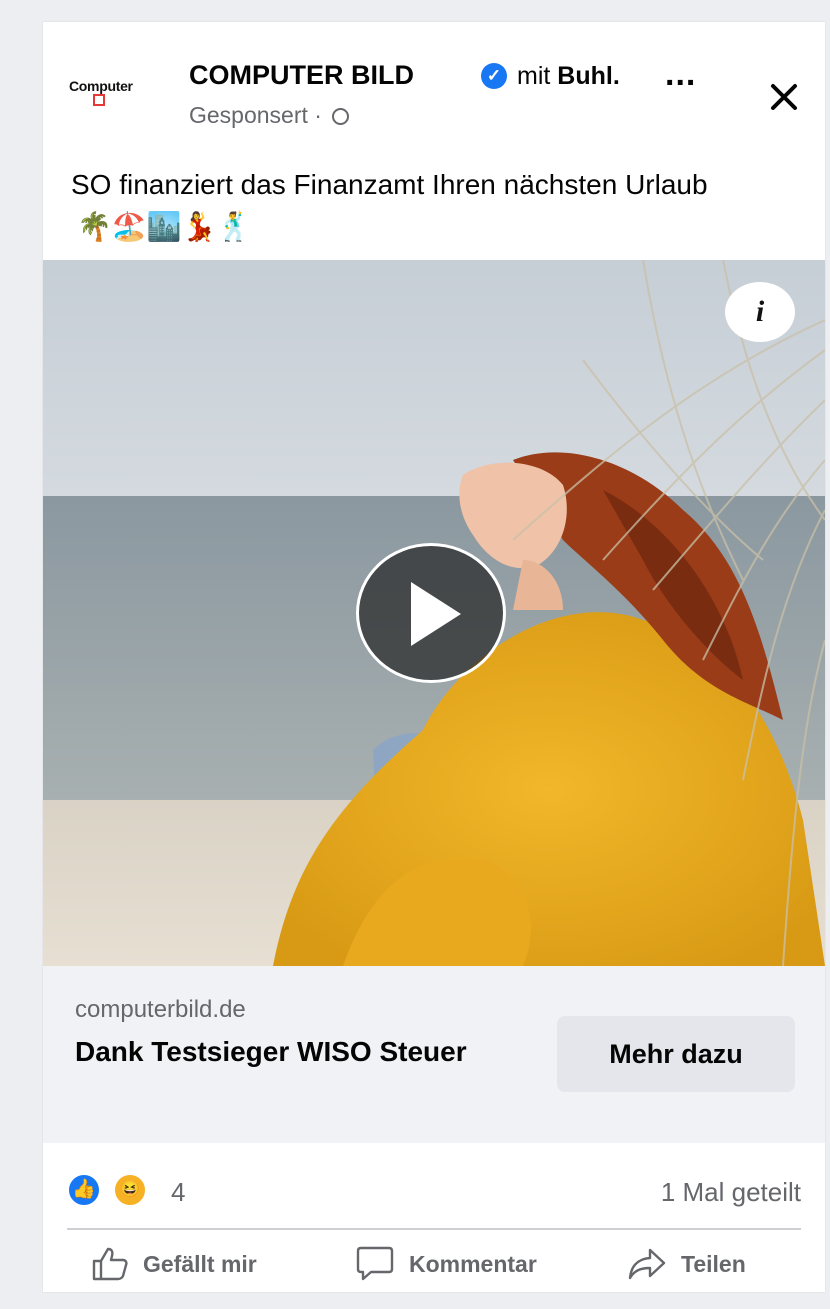  What do you see at coordinates (375, 1263) in the screenshot?
I see `comment-icon` at bounding box center [375, 1263].